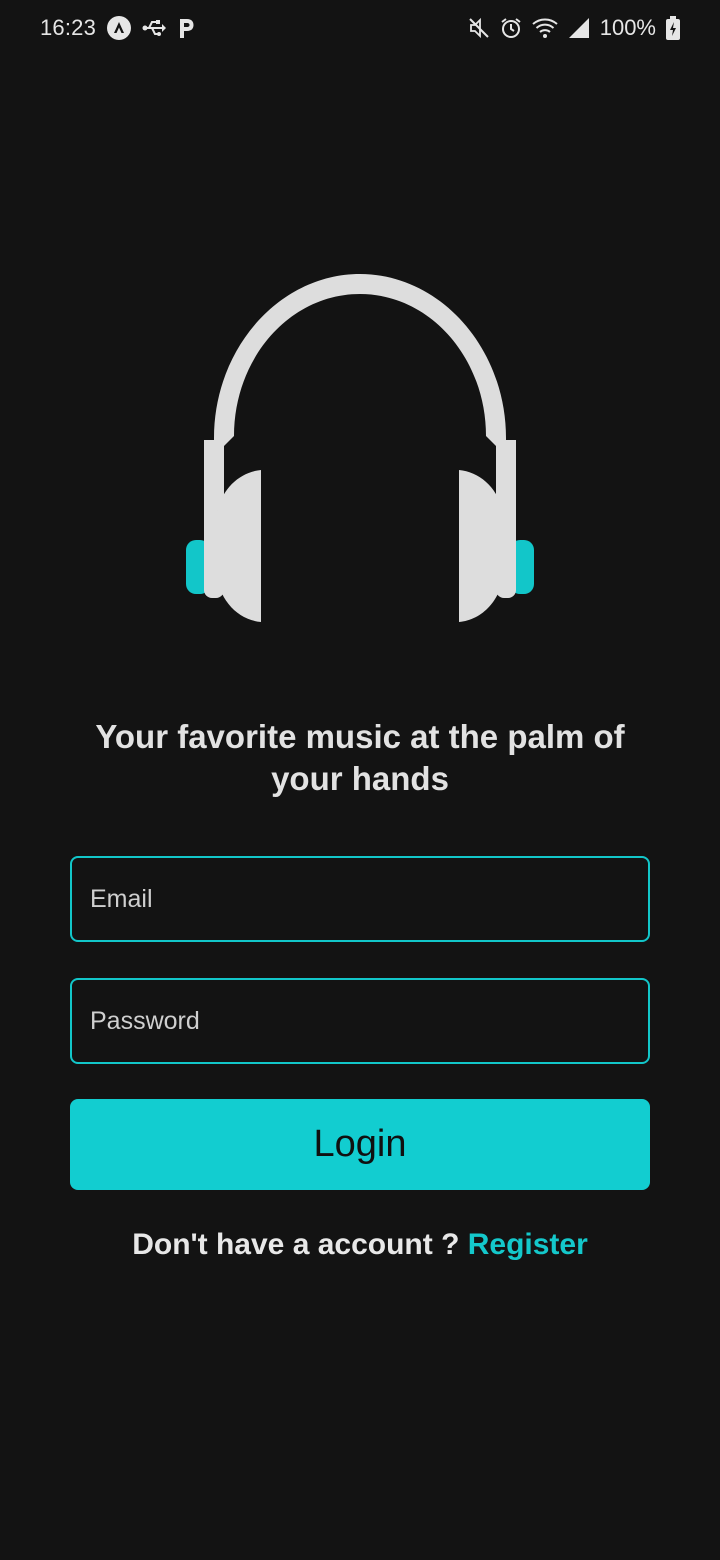 Image resolution: width=720 pixels, height=1560 pixels. What do you see at coordinates (579, 28) in the screenshot?
I see `signal-icon` at bounding box center [579, 28].